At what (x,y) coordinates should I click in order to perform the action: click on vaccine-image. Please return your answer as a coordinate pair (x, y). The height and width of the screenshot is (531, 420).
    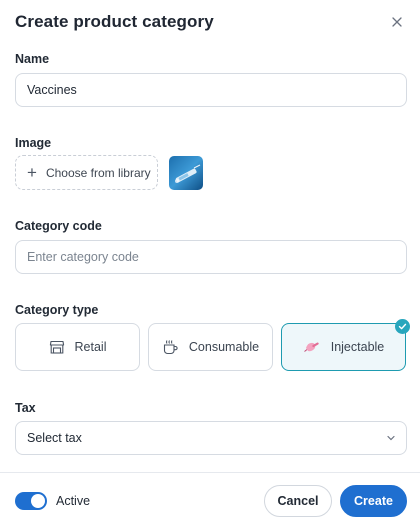
    Looking at the image, I should click on (186, 173).